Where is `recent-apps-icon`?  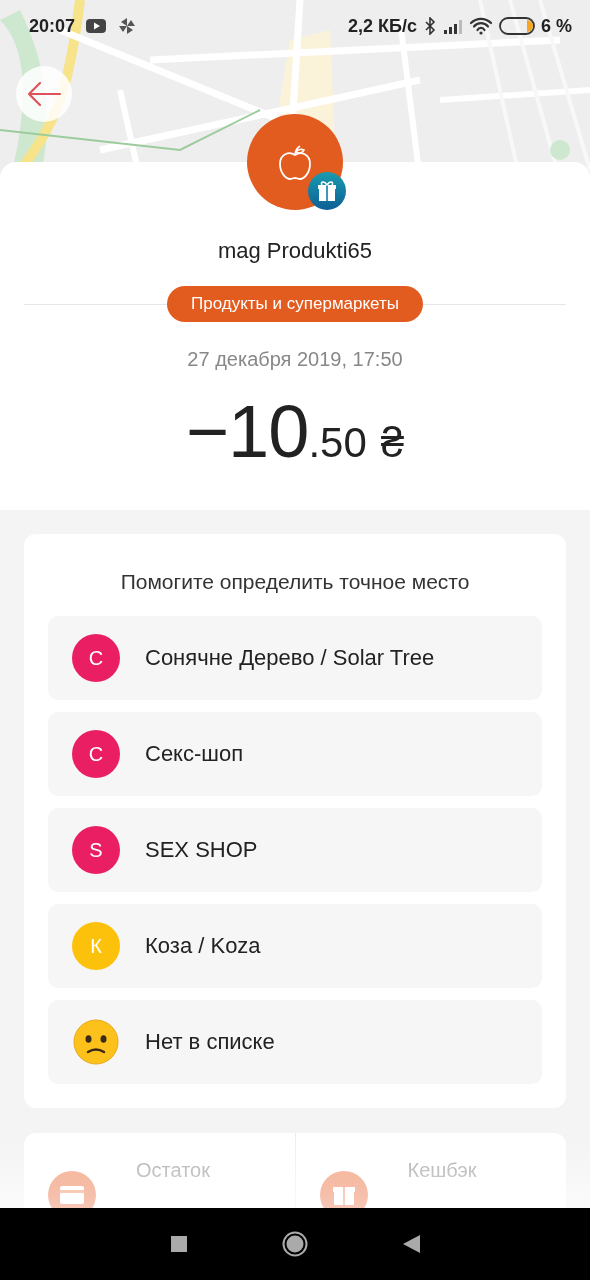 recent-apps-icon is located at coordinates (178, 1244).